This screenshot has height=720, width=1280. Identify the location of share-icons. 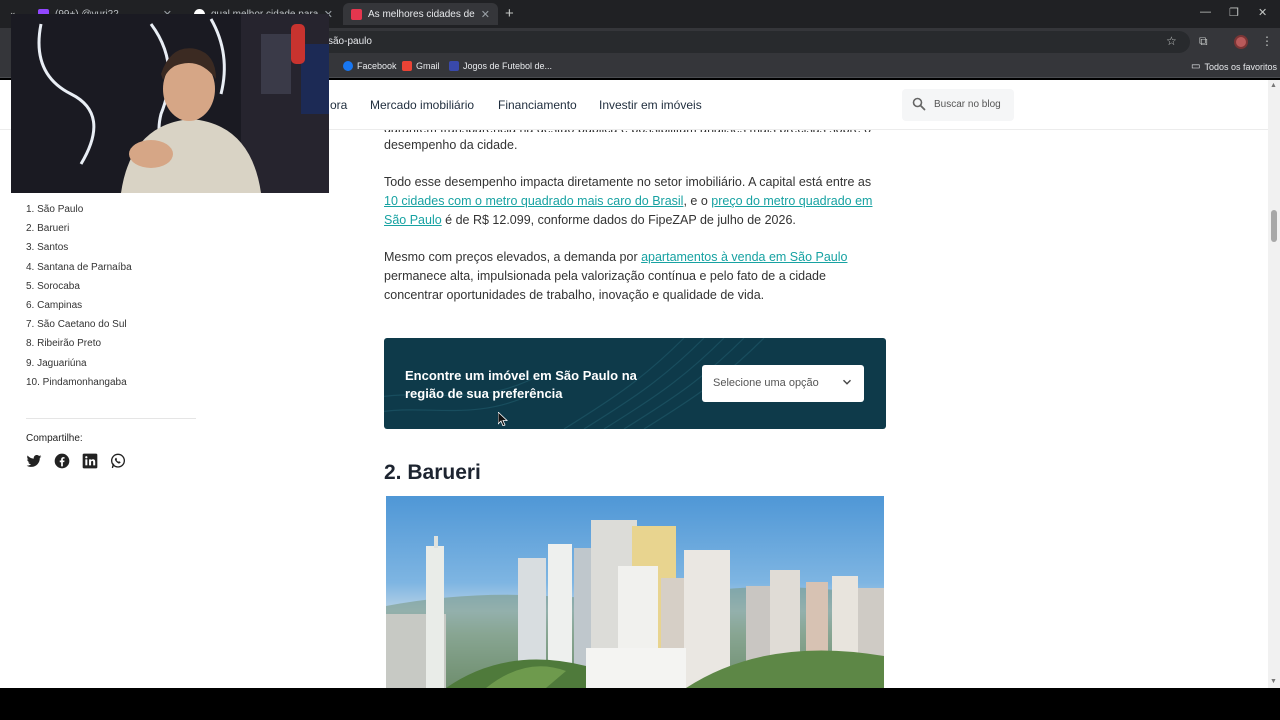
(76, 461).